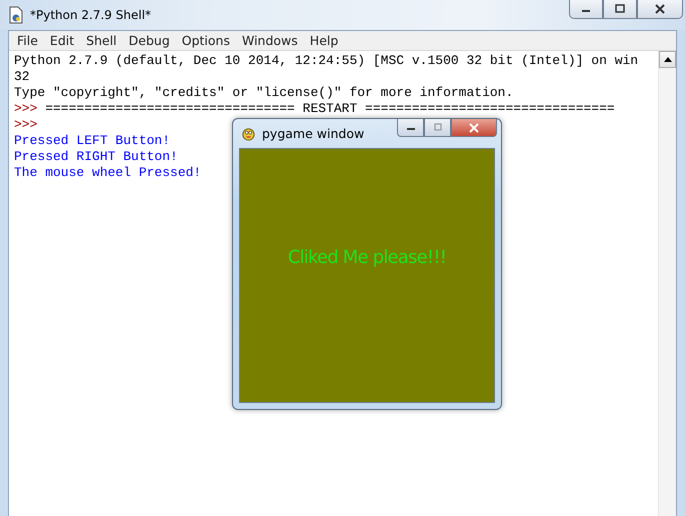  I want to click on window-title: pygame window, so click(313, 133).